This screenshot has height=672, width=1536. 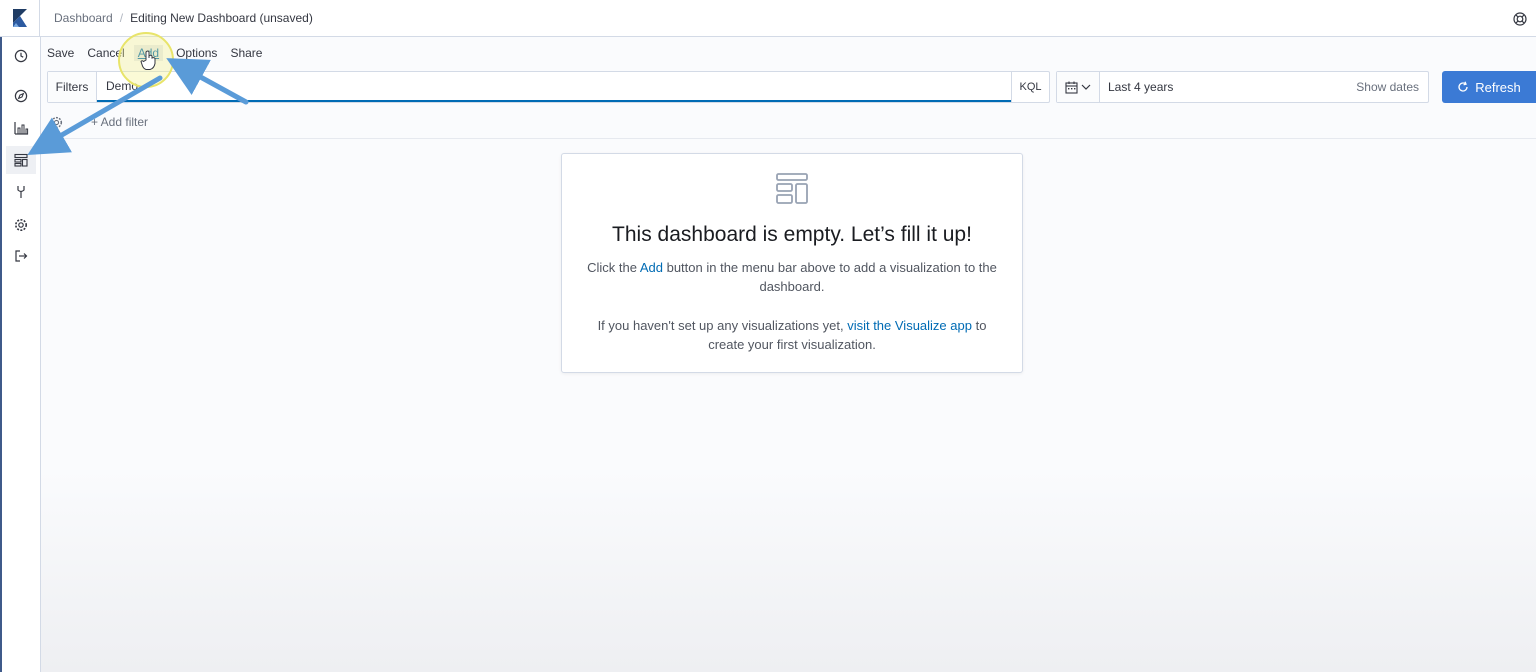 What do you see at coordinates (246, 53) in the screenshot?
I see `share-button: Share` at bounding box center [246, 53].